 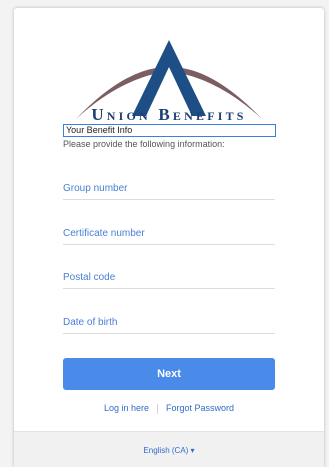 I want to click on postal-code-field, so click(x=169, y=277).